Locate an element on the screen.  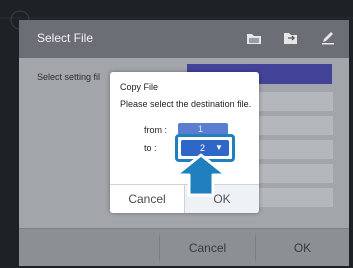
to-label: to : is located at coordinates (150, 148).